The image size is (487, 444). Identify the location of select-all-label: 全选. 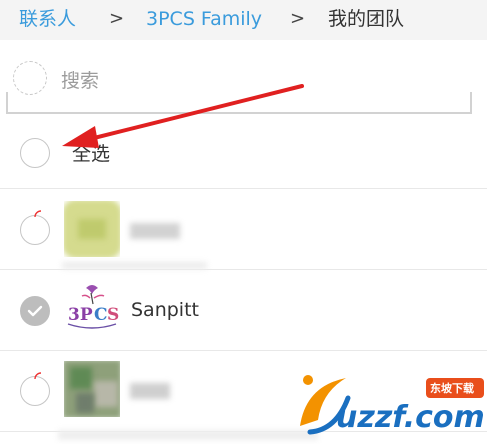
(91, 154).